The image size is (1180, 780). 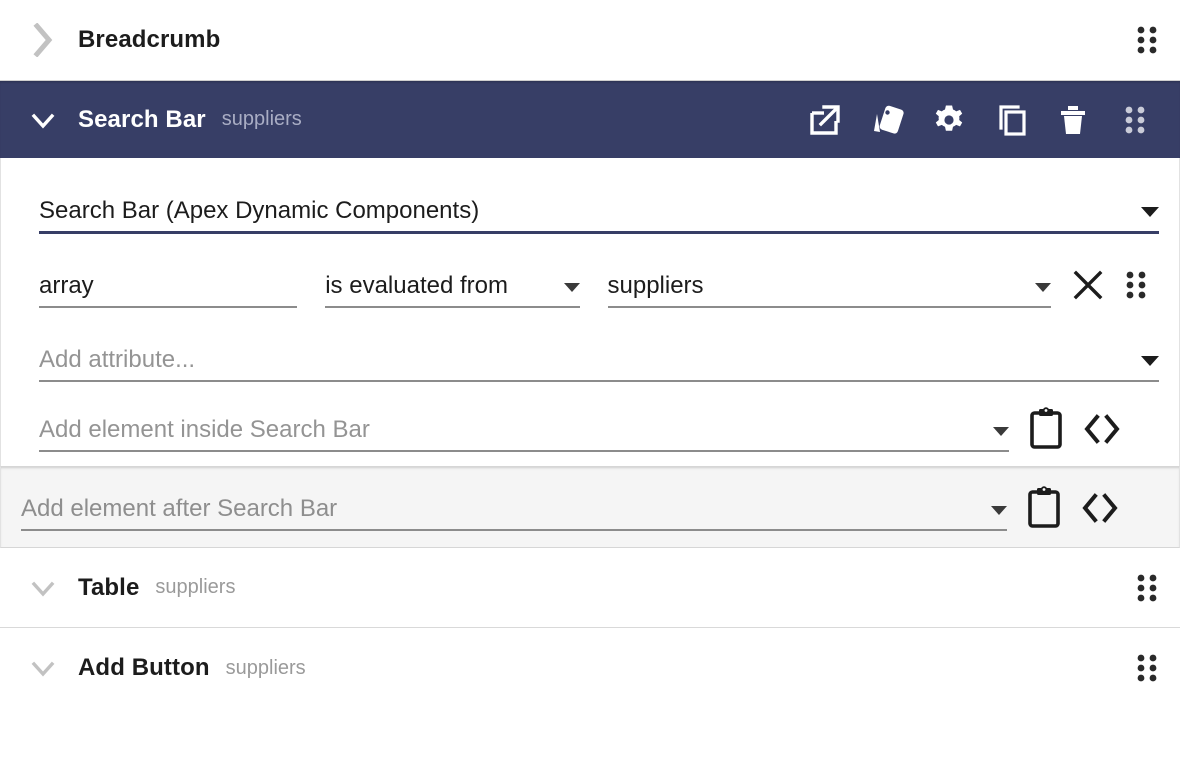 What do you see at coordinates (1073, 120) in the screenshot?
I see `trash-icon` at bounding box center [1073, 120].